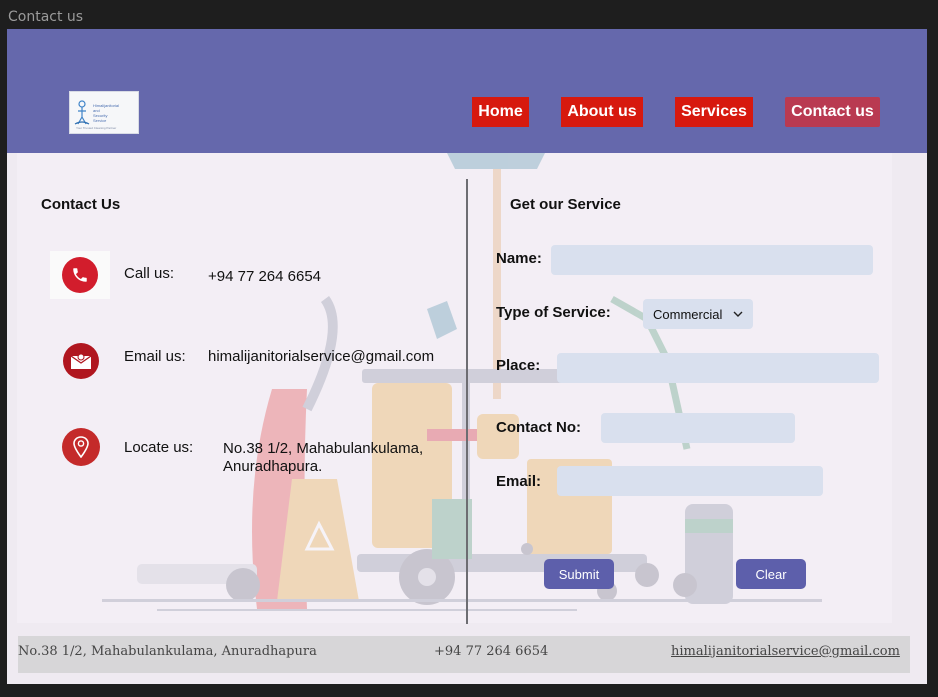 Image resolution: width=938 pixels, height=697 pixels. I want to click on location-icon-box, so click(81, 447).